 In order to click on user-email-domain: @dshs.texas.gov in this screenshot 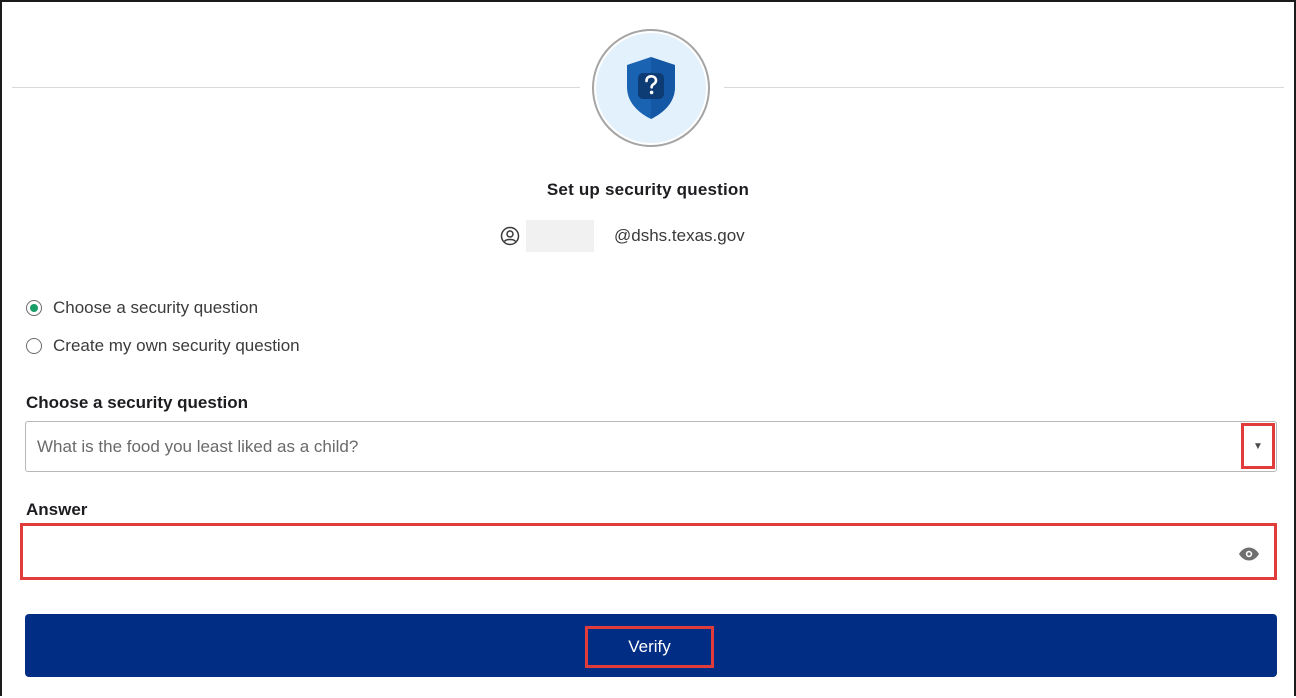, I will do `click(679, 235)`.